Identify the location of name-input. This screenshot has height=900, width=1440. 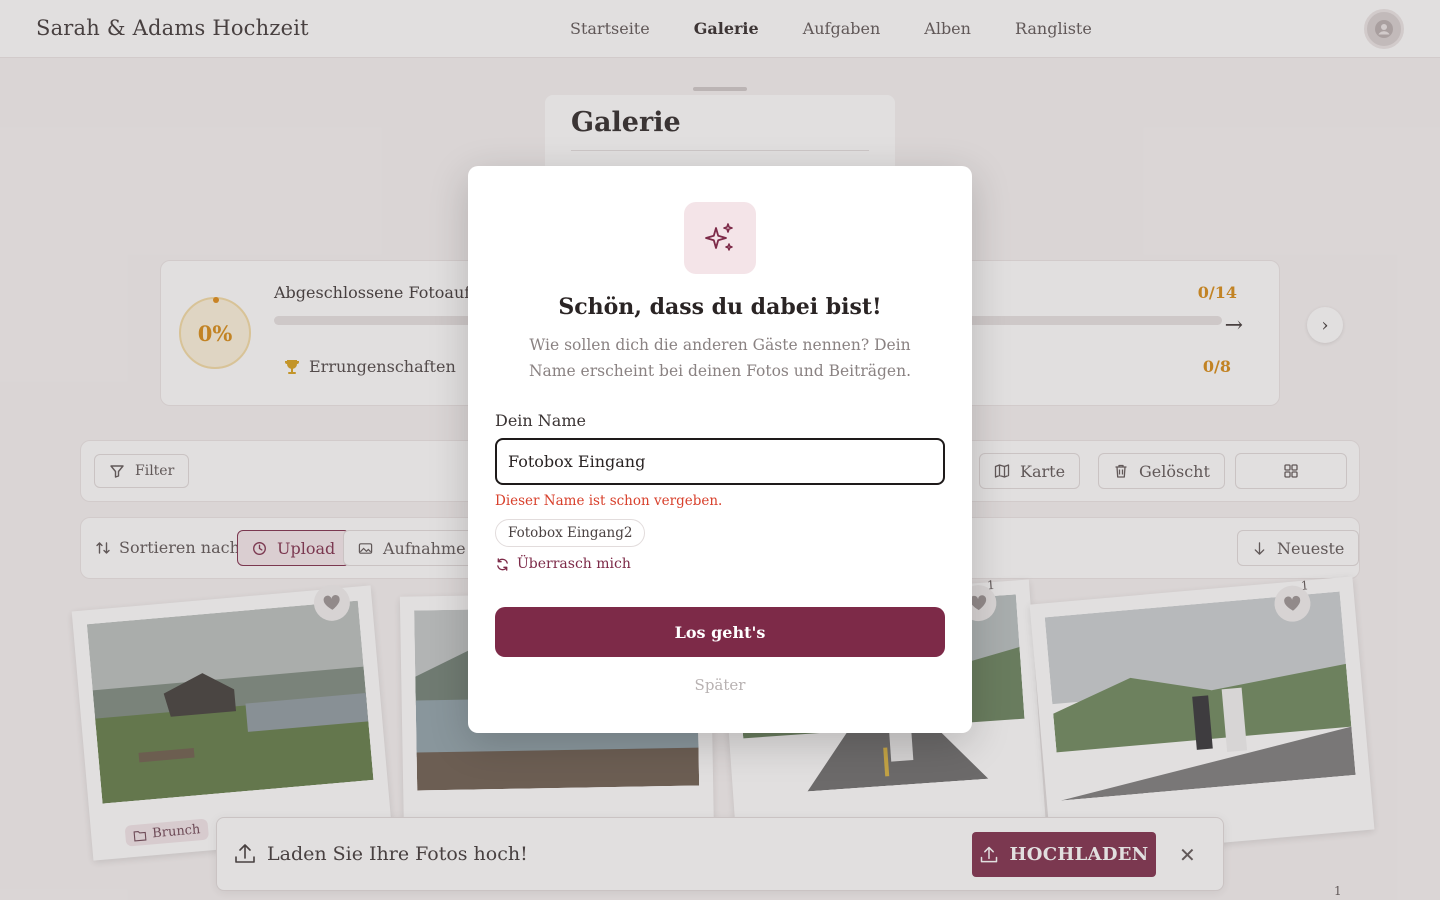
(720, 461).